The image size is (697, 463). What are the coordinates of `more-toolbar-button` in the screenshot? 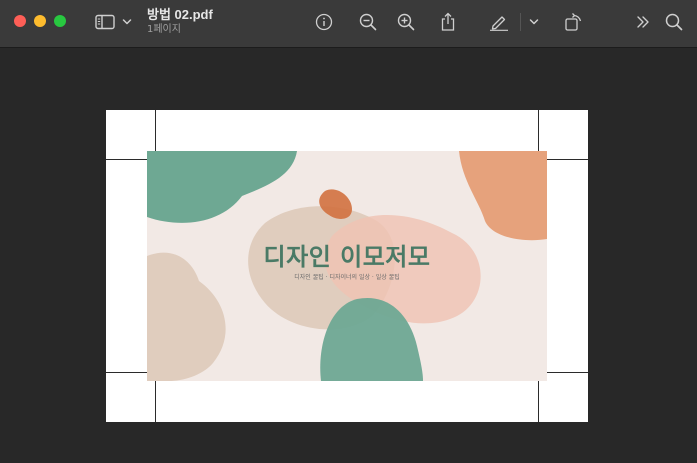 It's located at (643, 22).